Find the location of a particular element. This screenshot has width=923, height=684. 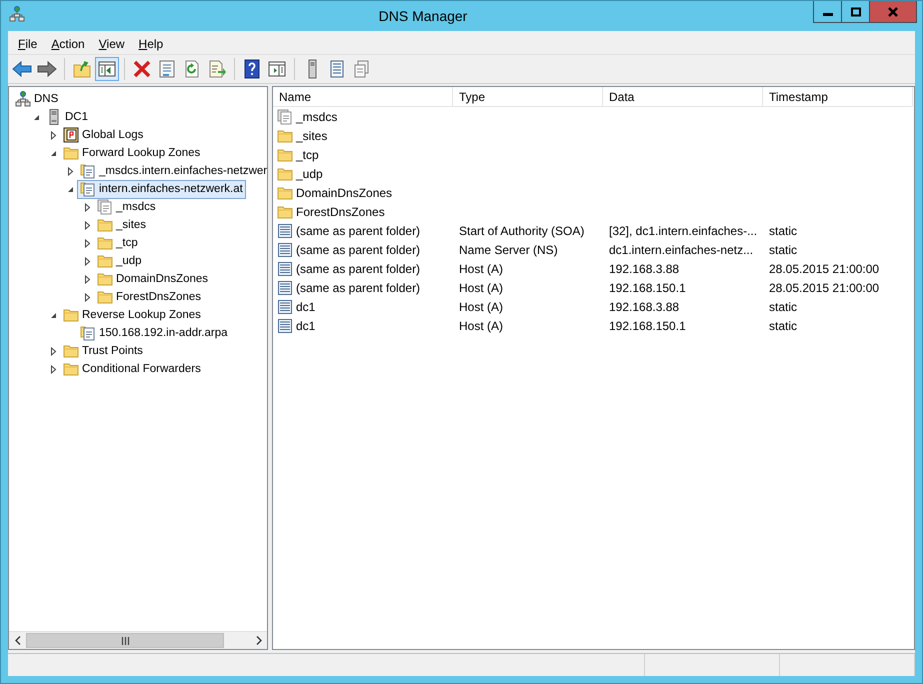

maximize-icon is located at coordinates (856, 11).